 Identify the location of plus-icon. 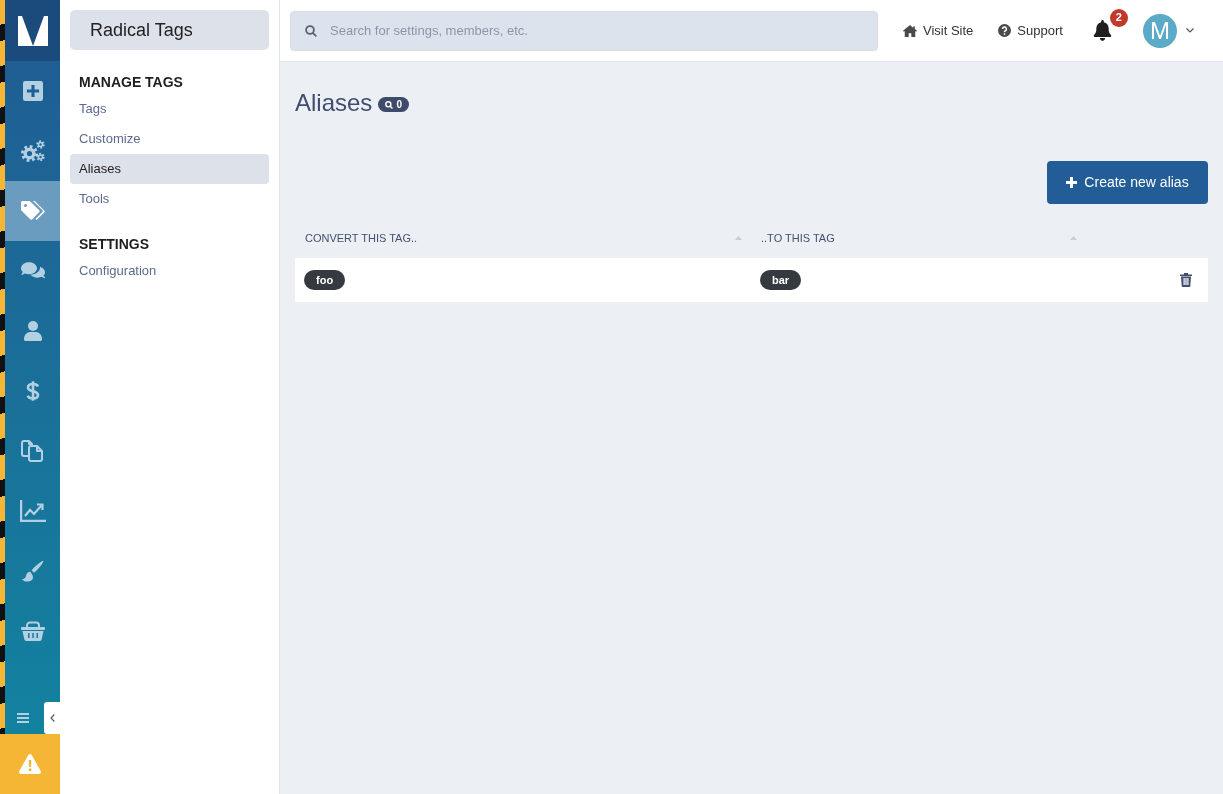
(1072, 182).